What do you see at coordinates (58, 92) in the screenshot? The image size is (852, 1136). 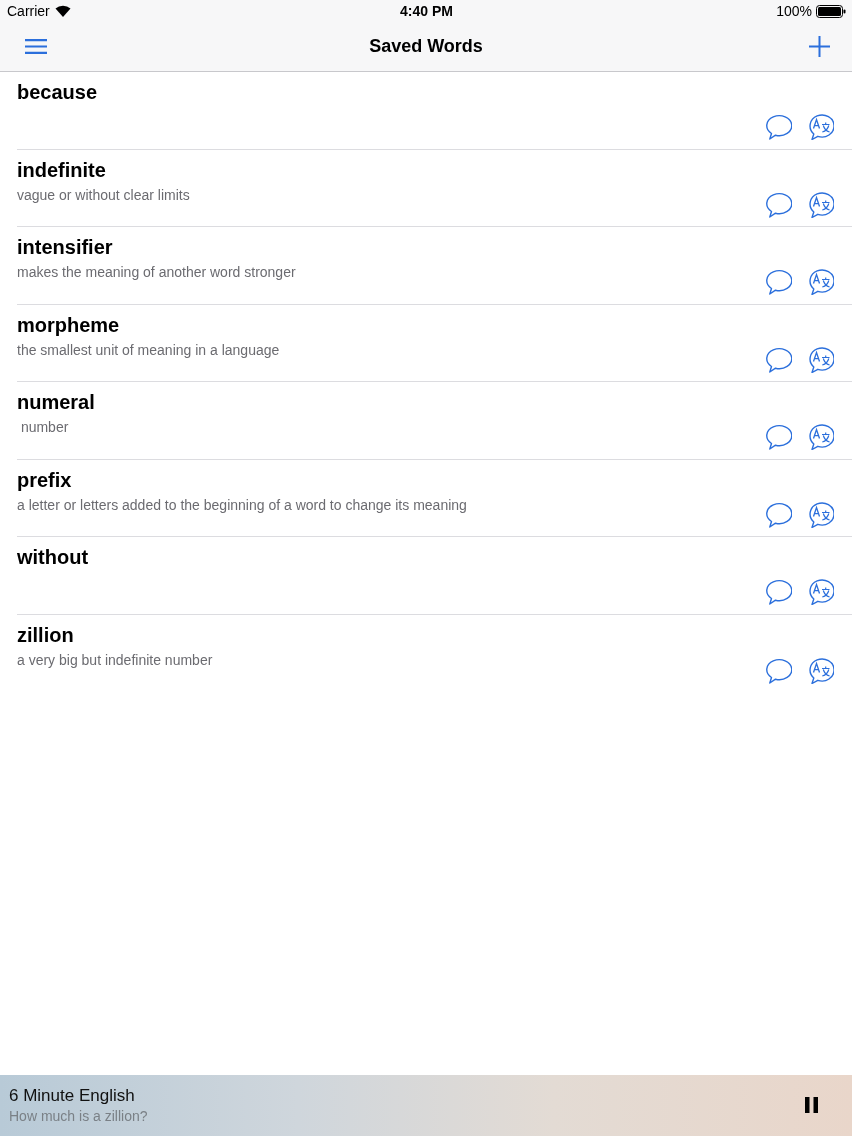 I see `word-title: because` at bounding box center [58, 92].